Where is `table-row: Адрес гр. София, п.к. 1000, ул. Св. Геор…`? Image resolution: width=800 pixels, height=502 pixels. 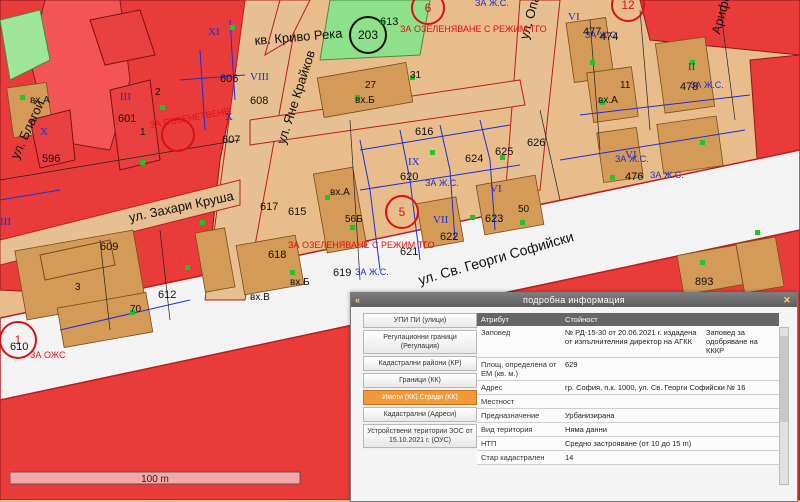 table-row: Адрес гр. София, п.к. 1000, ул. Св. Геор… is located at coordinates (628, 387).